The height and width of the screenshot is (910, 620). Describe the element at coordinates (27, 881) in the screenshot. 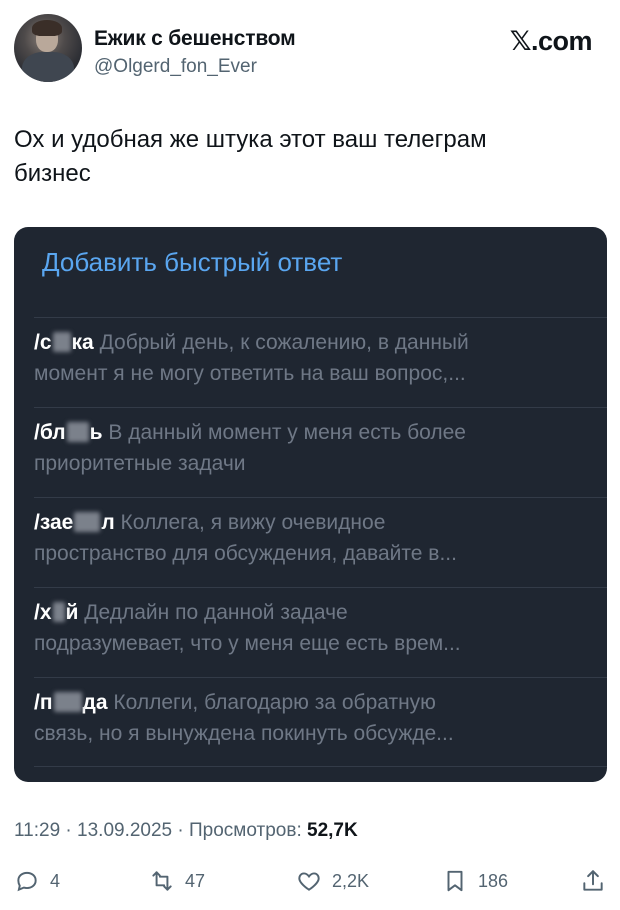

I see `reply-icon` at that location.